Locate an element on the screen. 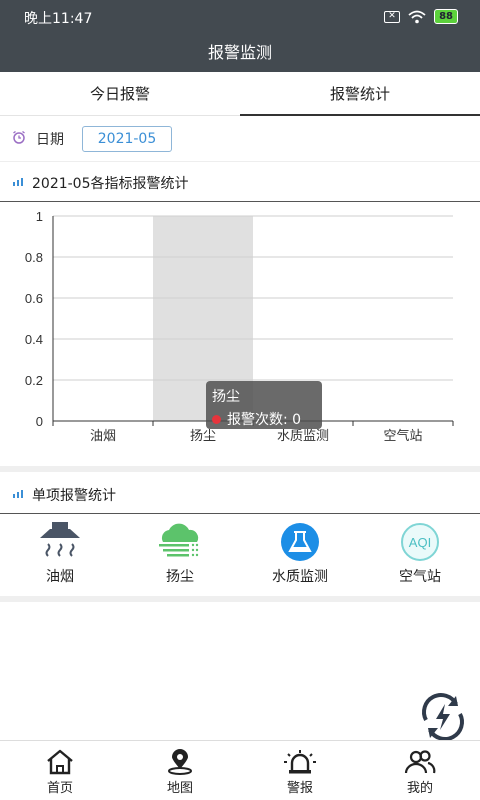 The height and width of the screenshot is (800, 480). tooltip-value: 报警次数: 0 is located at coordinates (264, 420).